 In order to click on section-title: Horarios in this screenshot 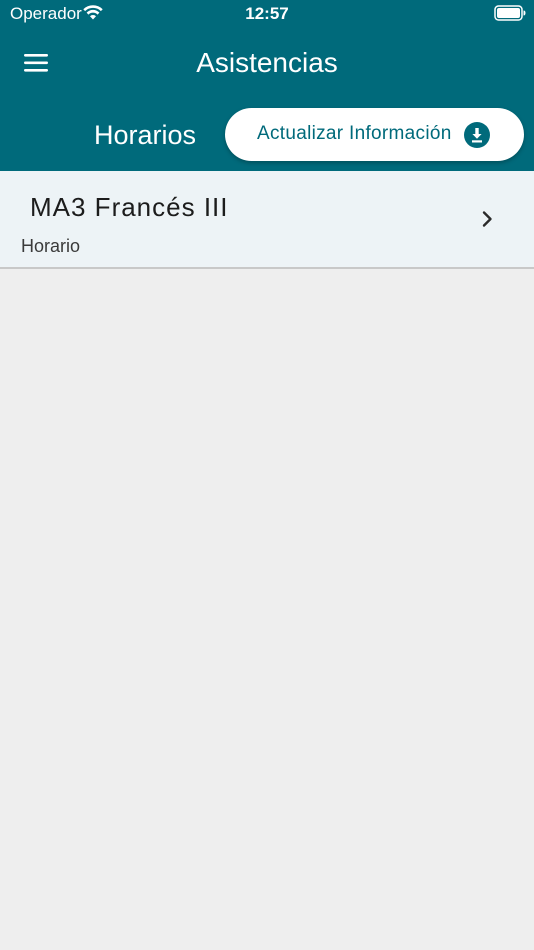, I will do `click(145, 135)`.